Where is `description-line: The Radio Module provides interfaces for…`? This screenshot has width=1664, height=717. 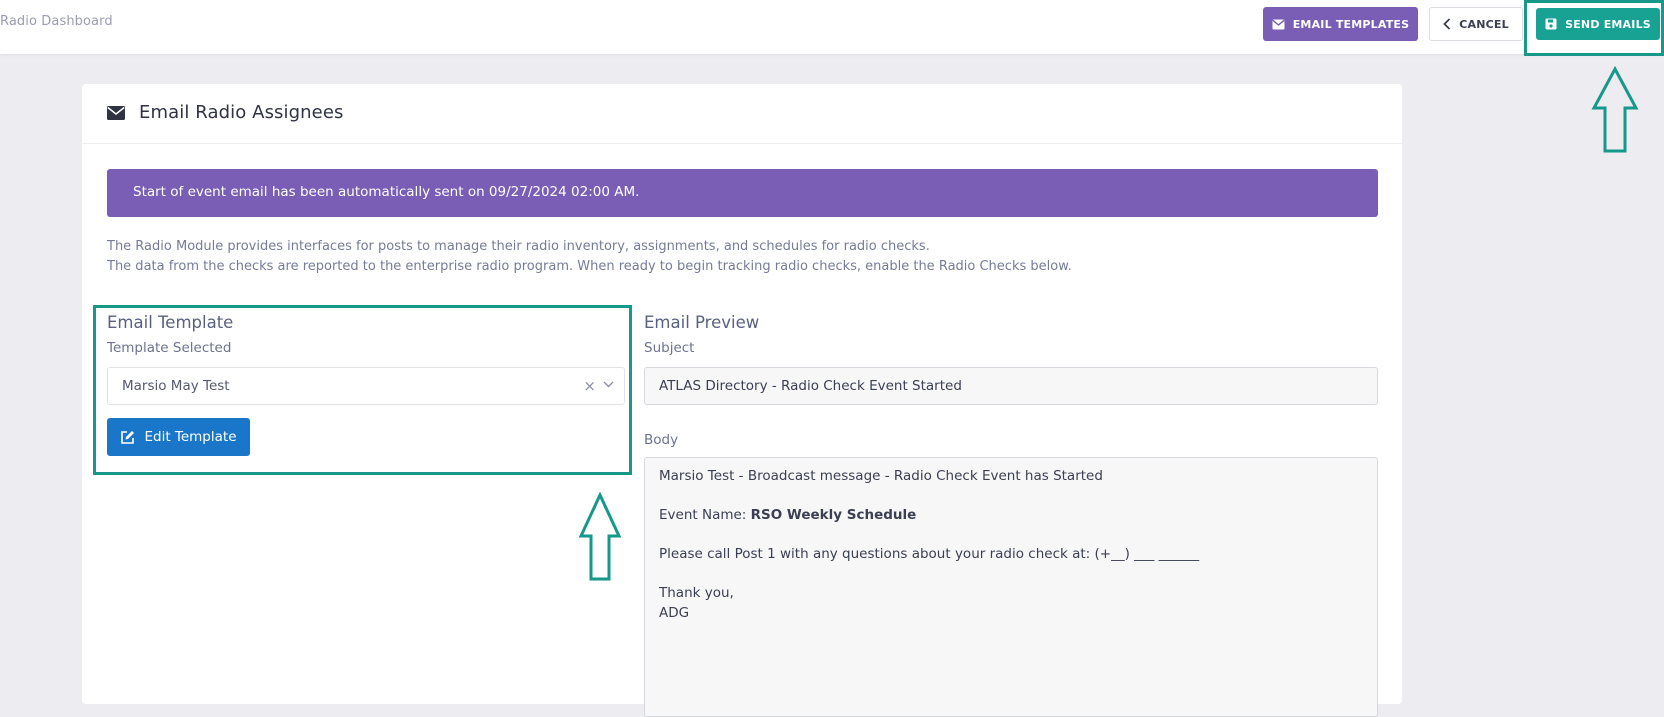
description-line: The Radio Module provides interfaces for… is located at coordinates (518, 246).